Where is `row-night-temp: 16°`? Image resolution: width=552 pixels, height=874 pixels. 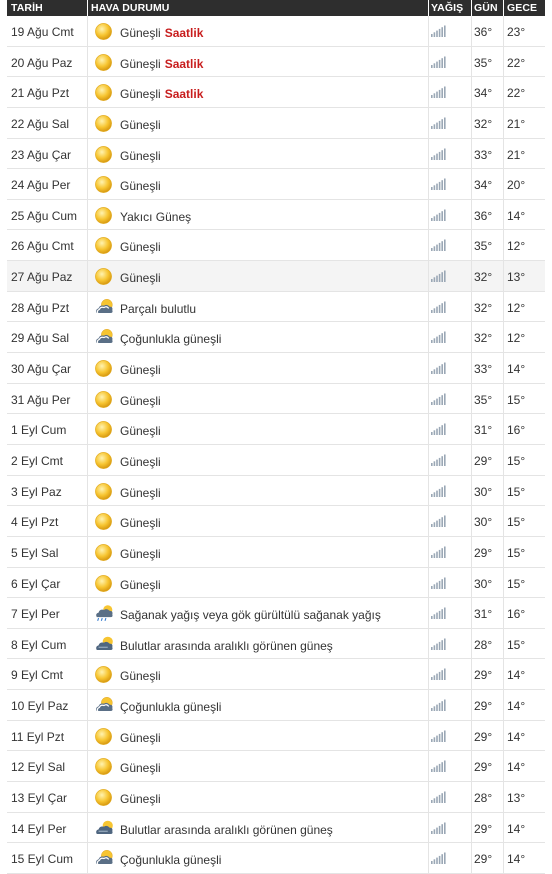 row-night-temp: 16° is located at coordinates (516, 614).